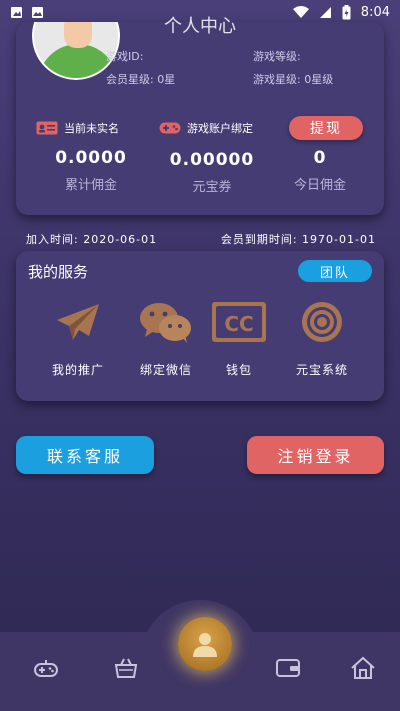 This screenshot has height=711, width=400. I want to click on stat-ingot-voucher: 0.00000 元宝券, so click(212, 172).